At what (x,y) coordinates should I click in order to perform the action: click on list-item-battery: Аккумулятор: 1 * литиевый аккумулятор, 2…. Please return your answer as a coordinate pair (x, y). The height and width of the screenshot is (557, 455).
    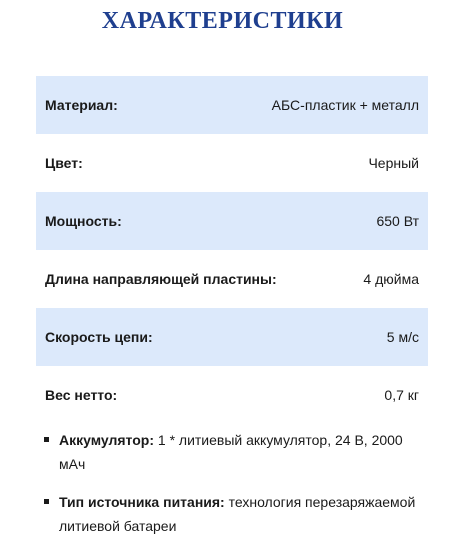
    Looking at the image, I should click on (226, 452).